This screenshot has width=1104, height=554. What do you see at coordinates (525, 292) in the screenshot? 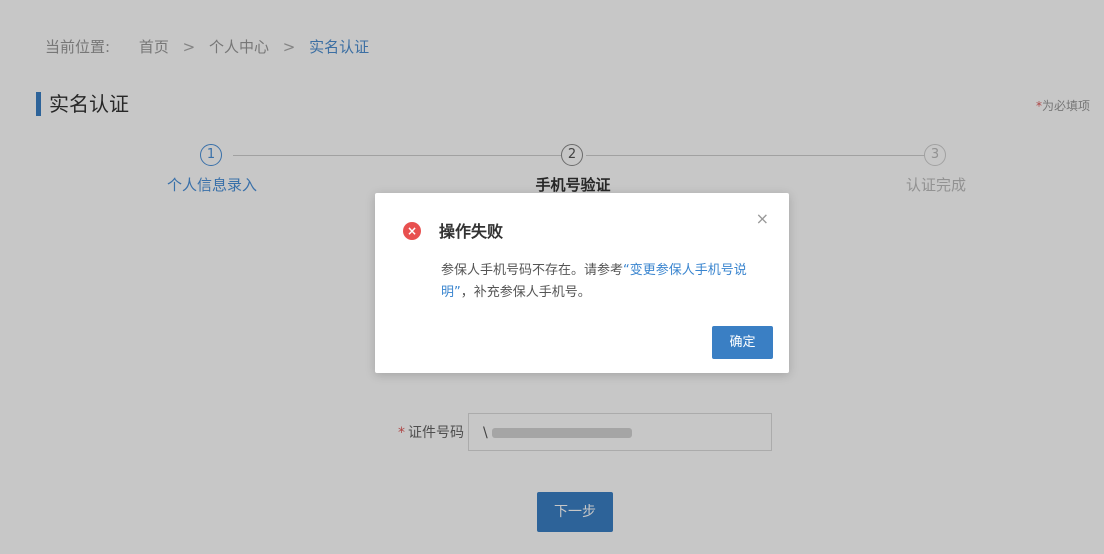
I see `dialog-message-text-end: ，补充参保人手机号。` at bounding box center [525, 292].